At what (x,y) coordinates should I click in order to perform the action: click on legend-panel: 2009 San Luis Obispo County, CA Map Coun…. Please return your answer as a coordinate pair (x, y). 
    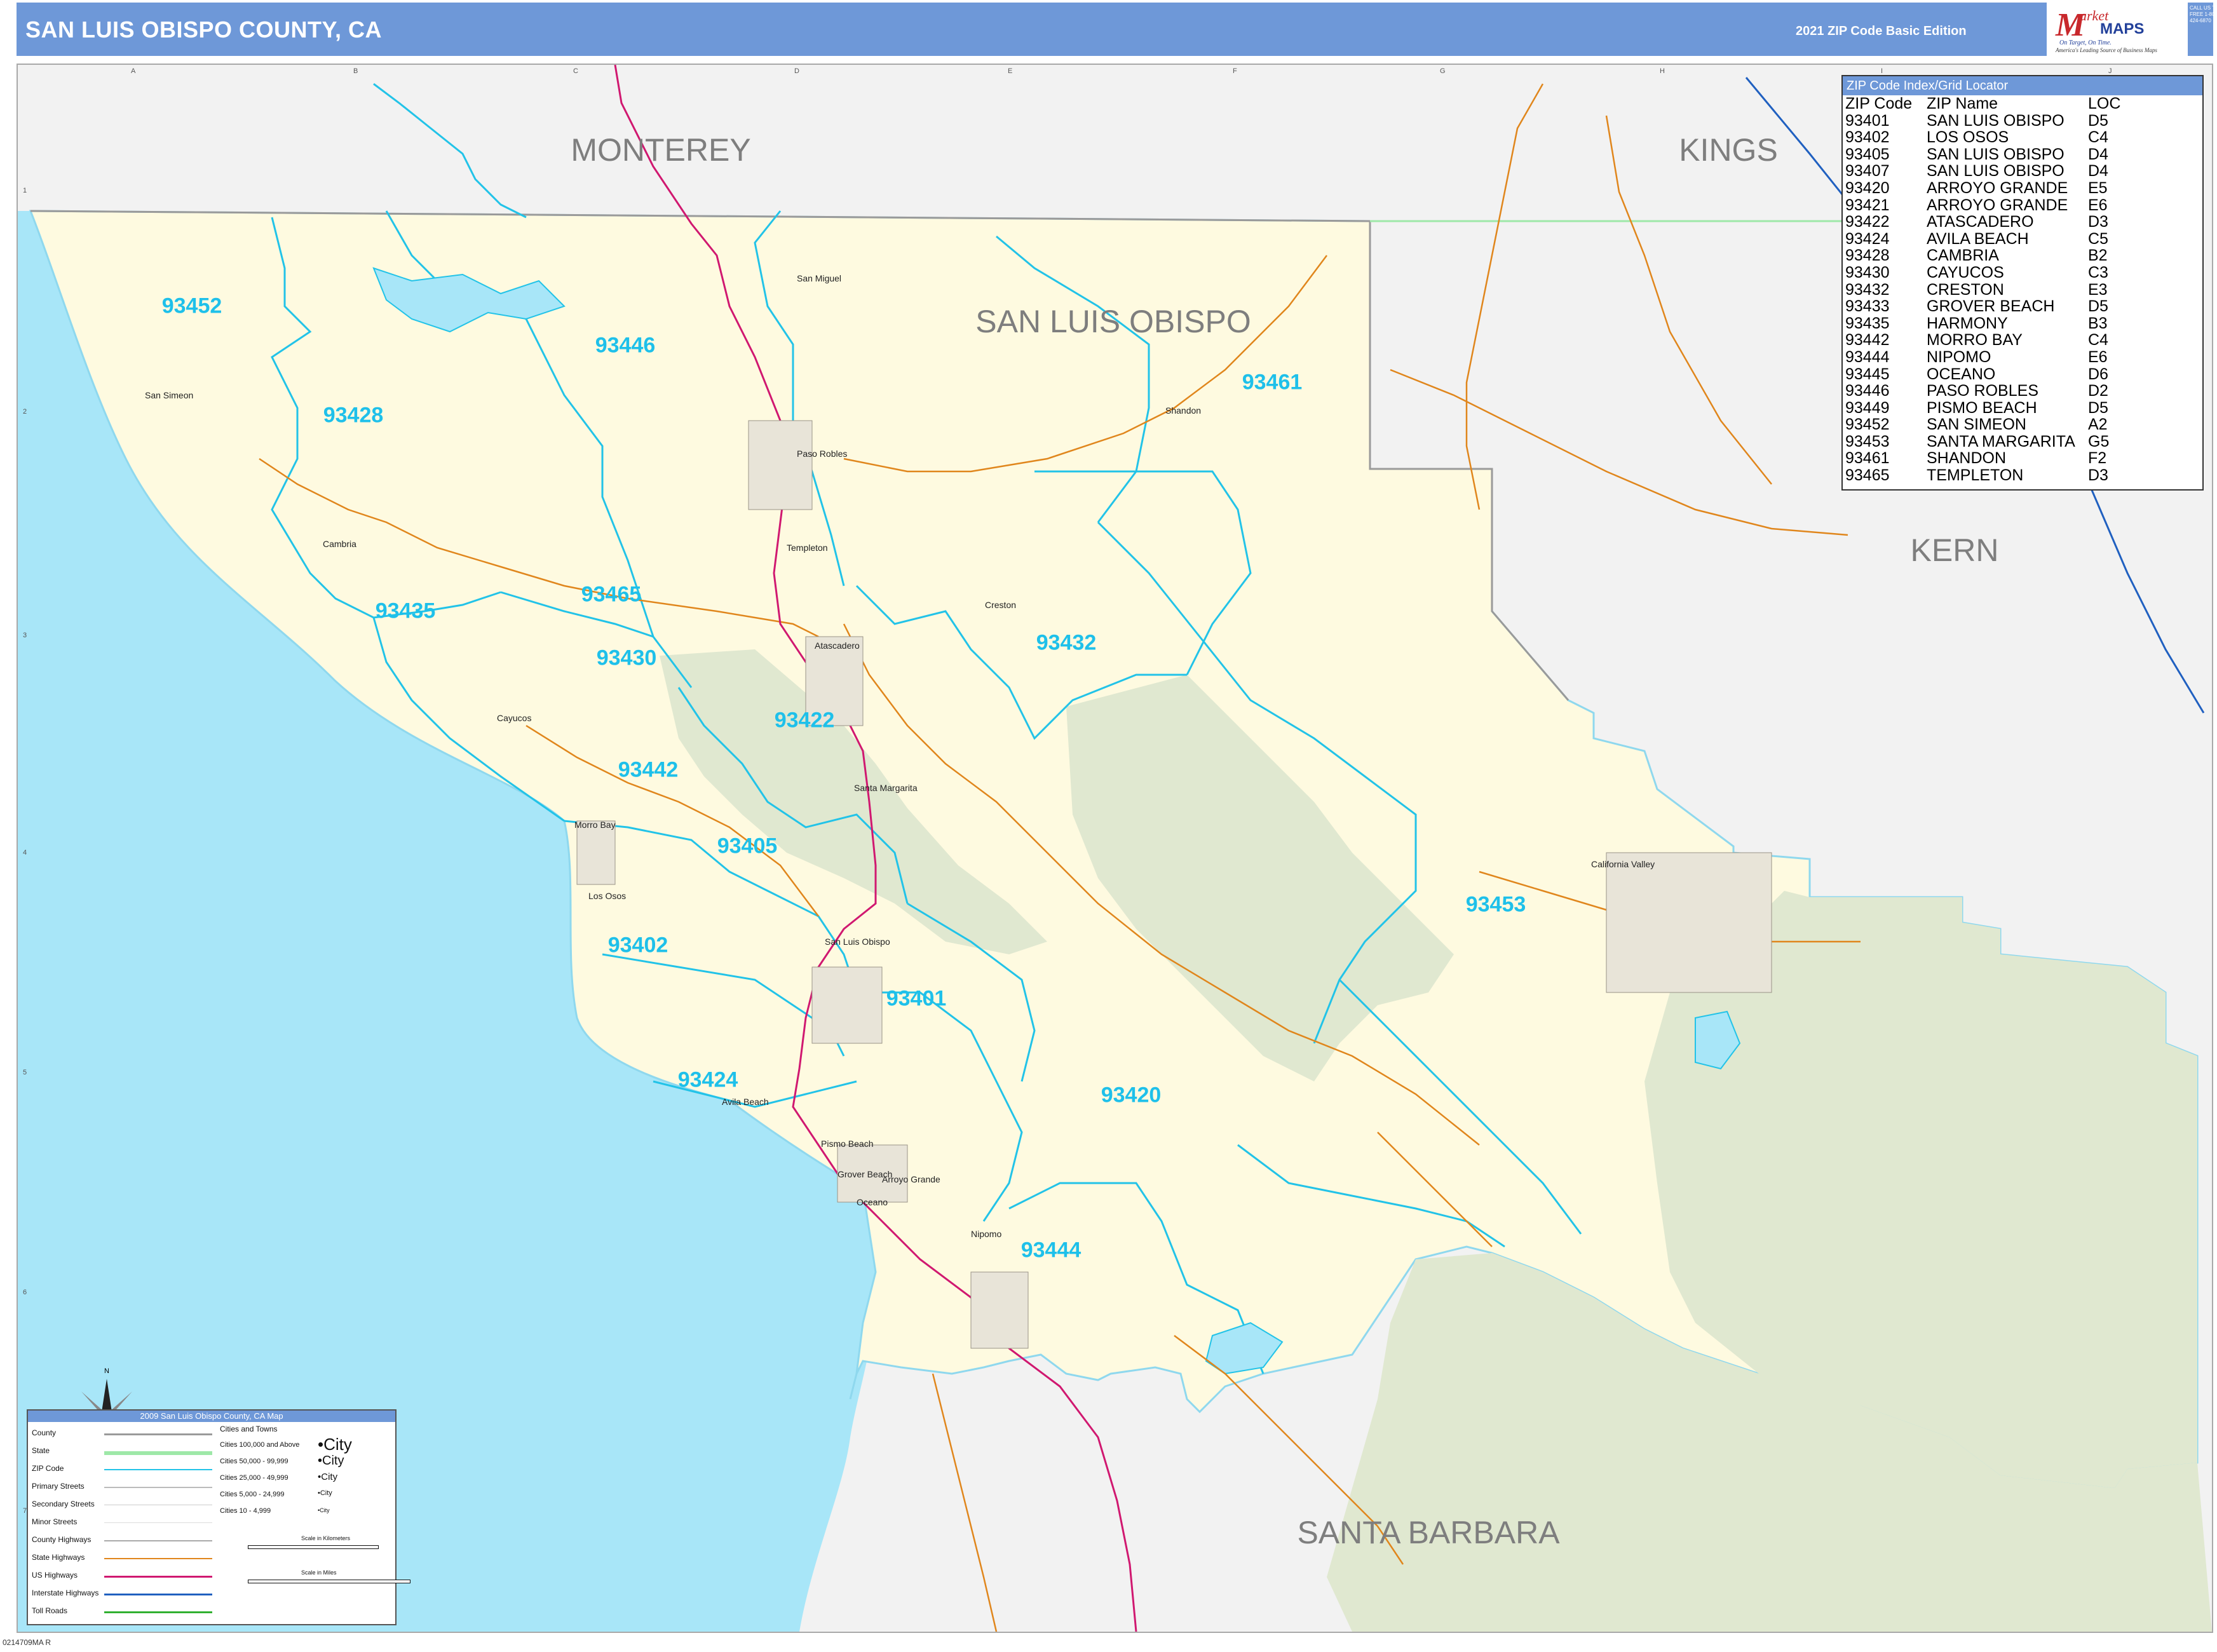
    Looking at the image, I should click on (218, 1517).